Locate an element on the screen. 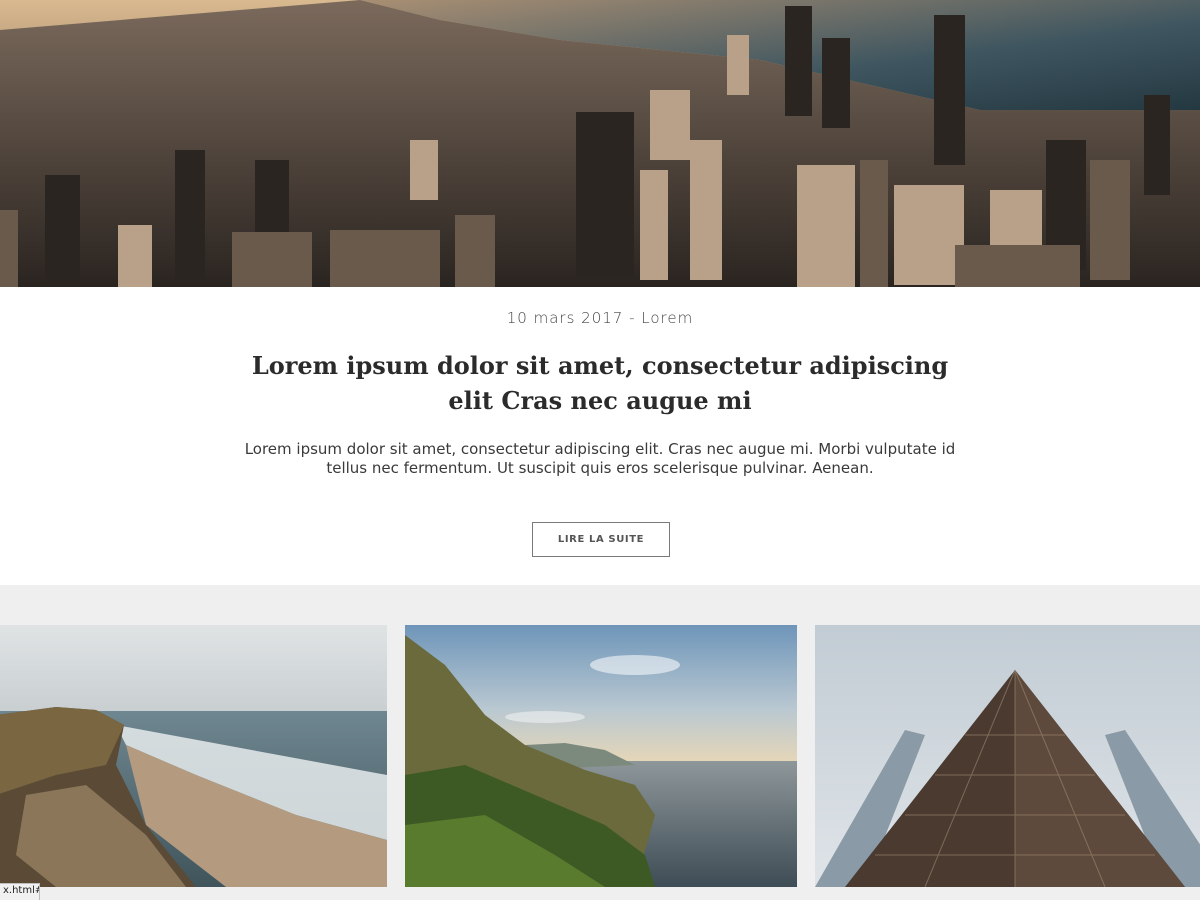 The height and width of the screenshot is (900, 1200). browser-status-url: x.html# is located at coordinates (20, 891).